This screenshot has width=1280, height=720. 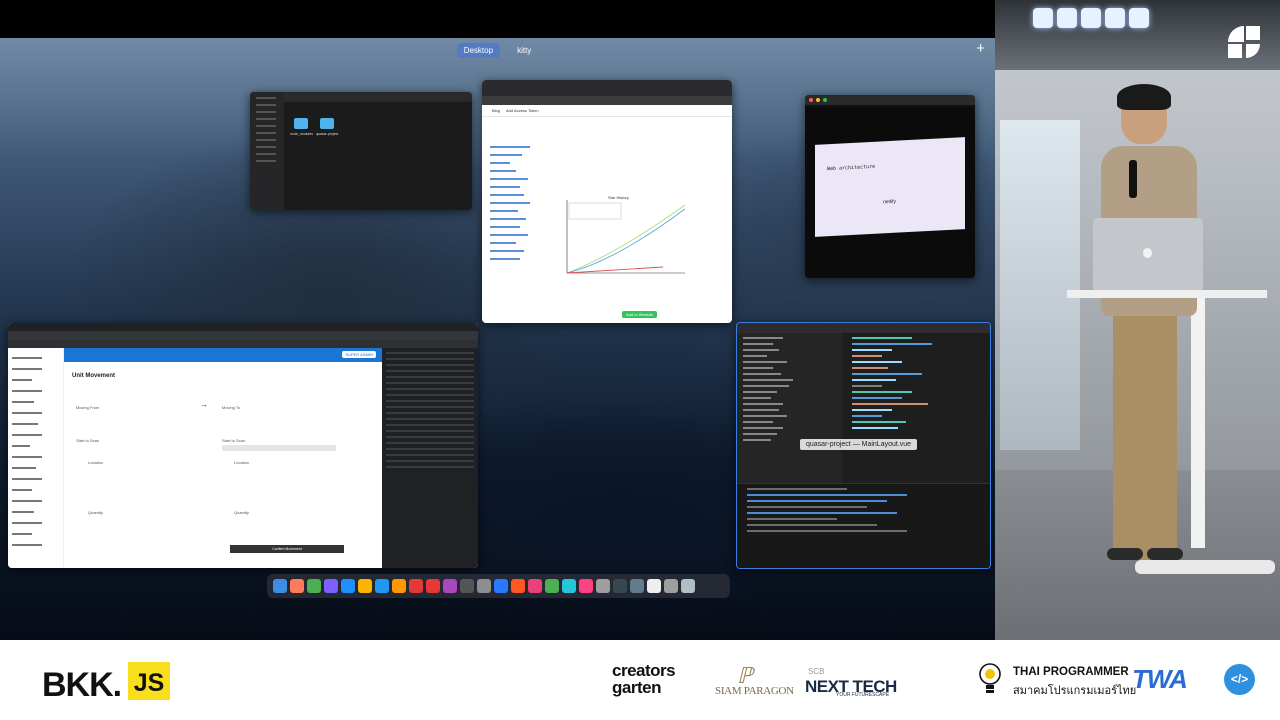 I want to click on finder-window: node_modules quasar-project, so click(x=361, y=151).